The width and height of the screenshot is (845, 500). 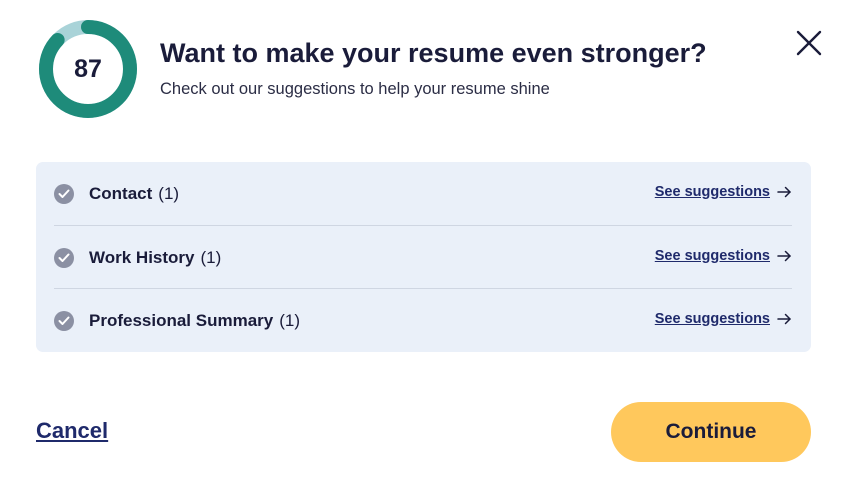 I want to click on close-icon, so click(x=809, y=43).